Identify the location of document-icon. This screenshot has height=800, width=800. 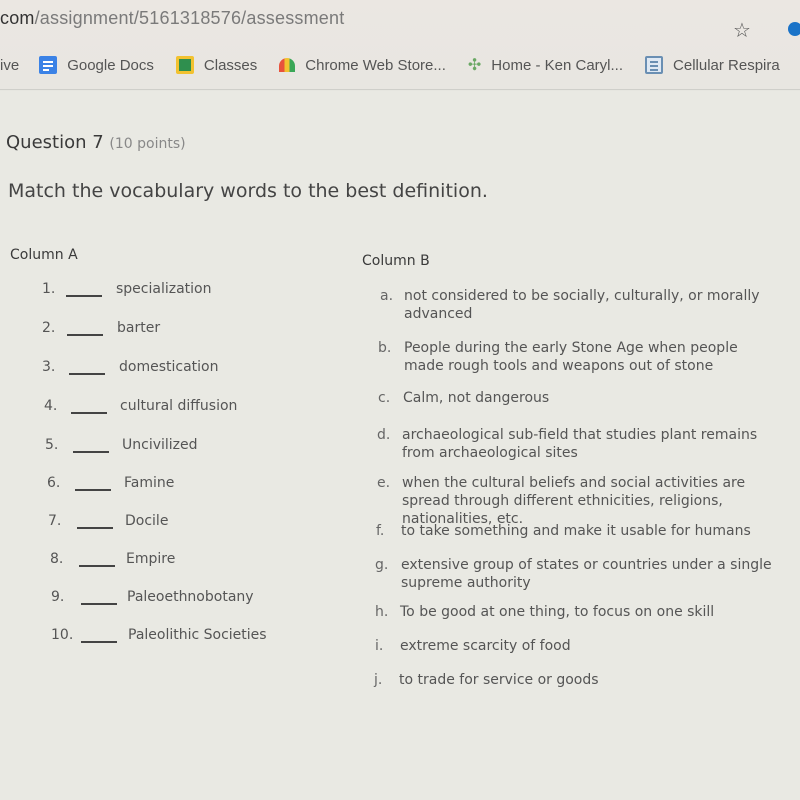
(654, 65).